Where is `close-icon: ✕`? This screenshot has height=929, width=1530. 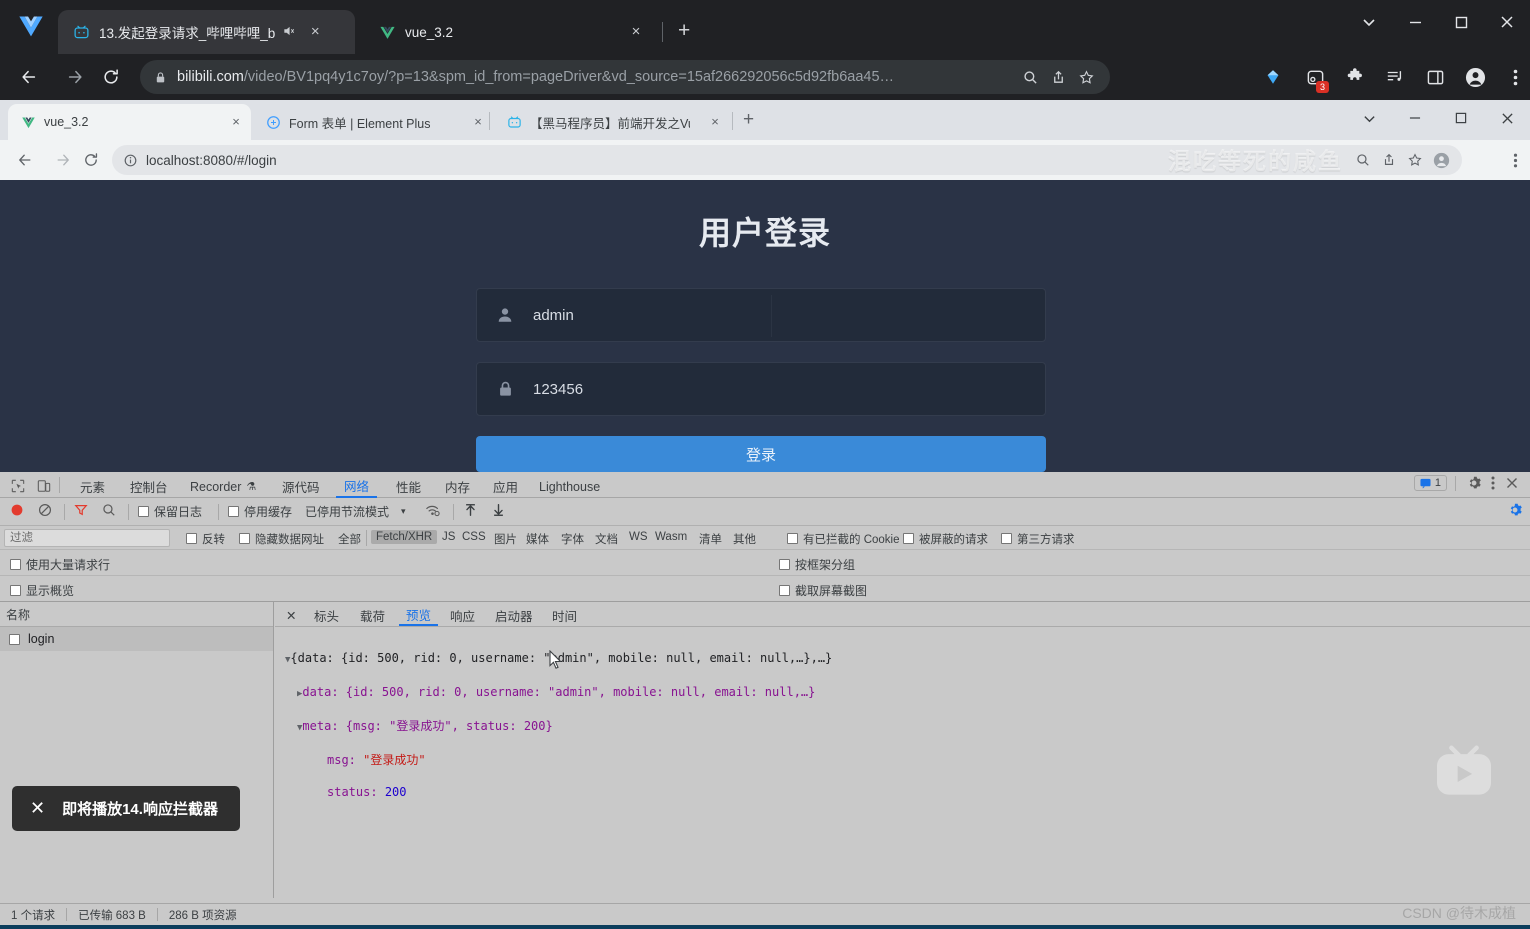 close-icon: ✕ is located at coordinates (37, 808).